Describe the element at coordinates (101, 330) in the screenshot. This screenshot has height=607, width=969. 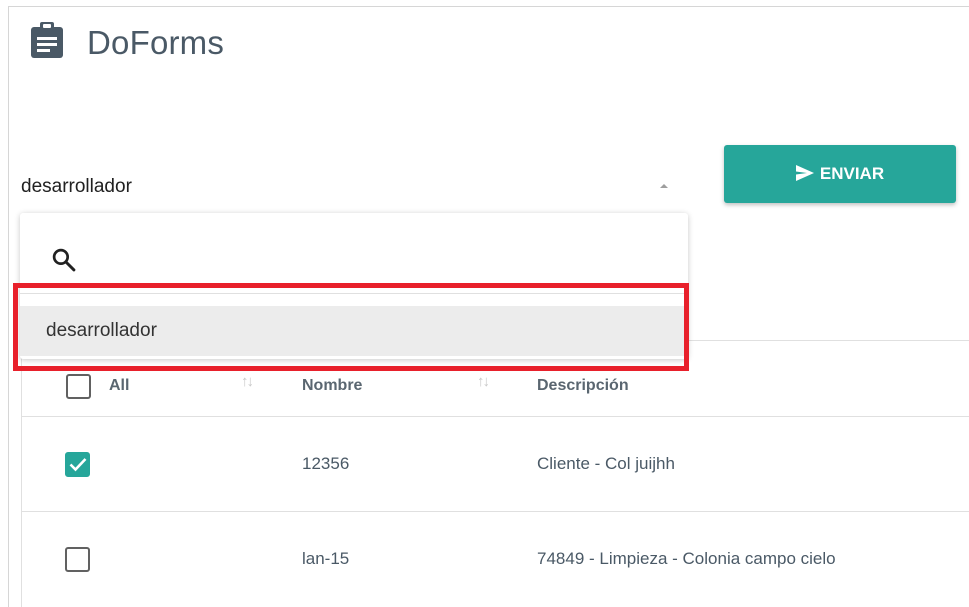
I see `dropdown-option-label: desarrollador` at that location.